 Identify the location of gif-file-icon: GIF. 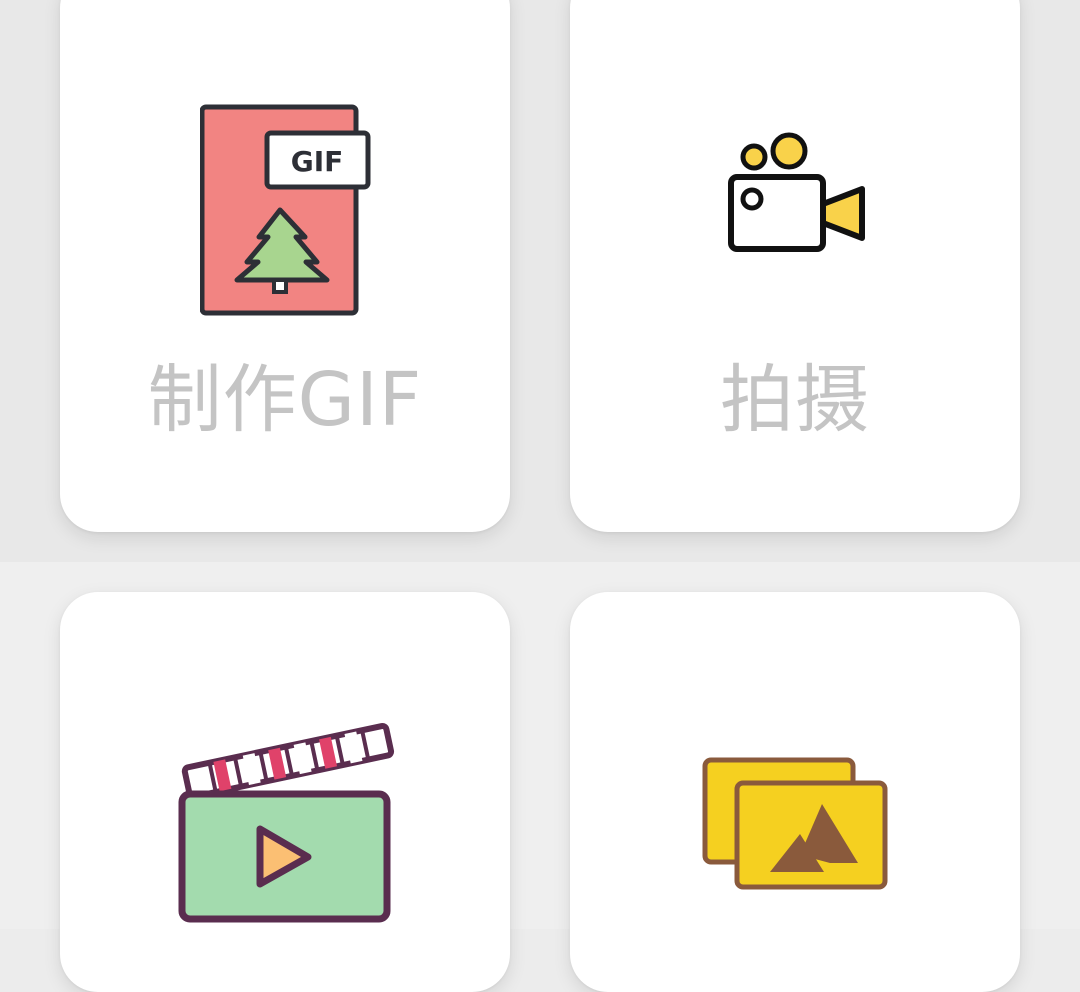
(285, 210).